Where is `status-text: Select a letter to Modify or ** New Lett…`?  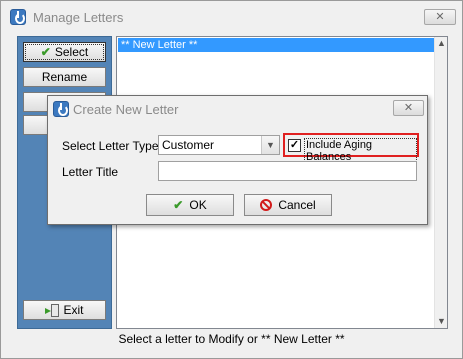
status-text: Select a letter to Modify or ** New Lett… is located at coordinates (231, 339).